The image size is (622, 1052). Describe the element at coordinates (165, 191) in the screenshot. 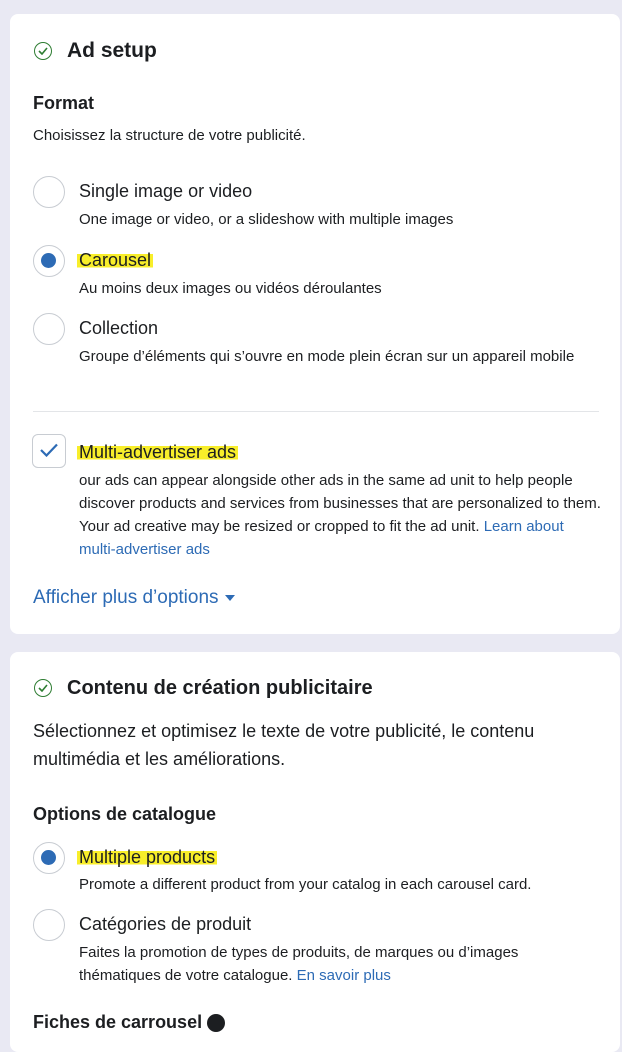

I see `option-label-single-image: Single image or video` at that location.